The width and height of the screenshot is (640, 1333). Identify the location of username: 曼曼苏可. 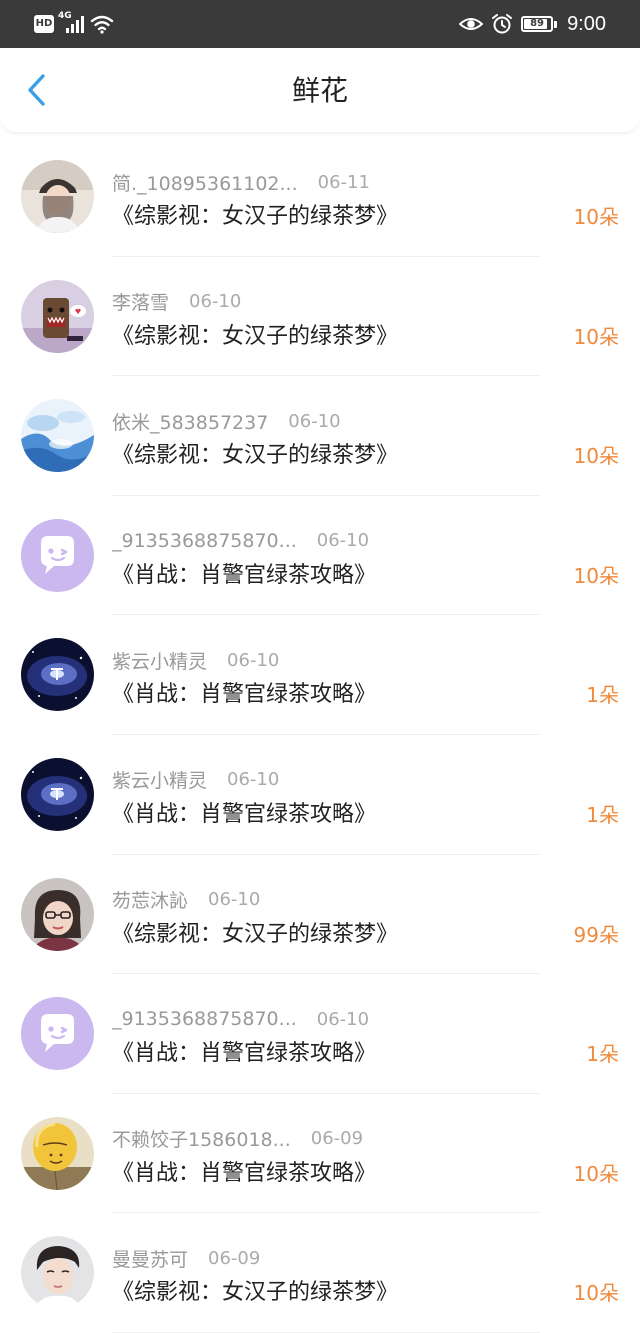
(150, 1258).